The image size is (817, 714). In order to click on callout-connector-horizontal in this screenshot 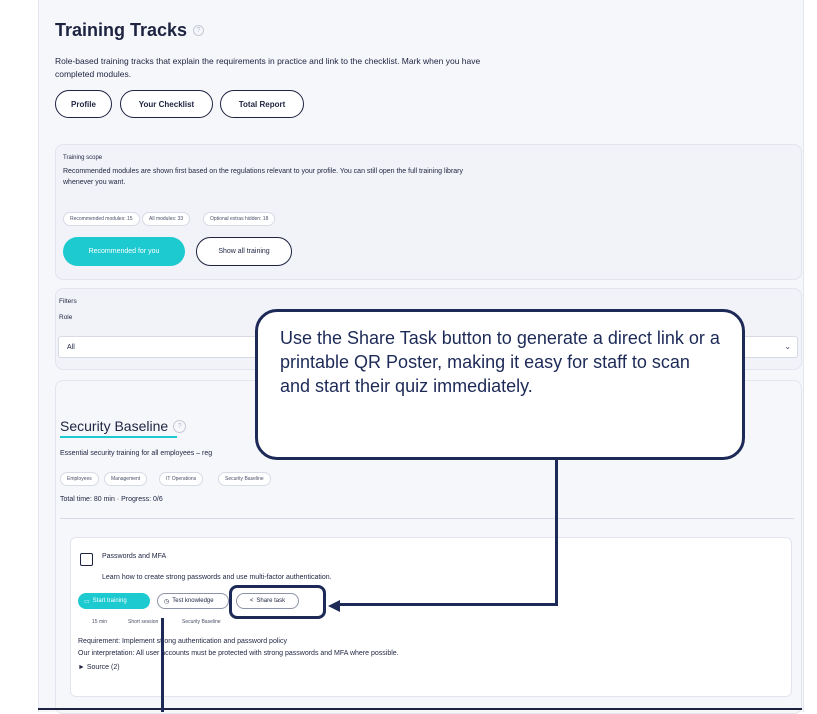, I will do `click(448, 604)`.